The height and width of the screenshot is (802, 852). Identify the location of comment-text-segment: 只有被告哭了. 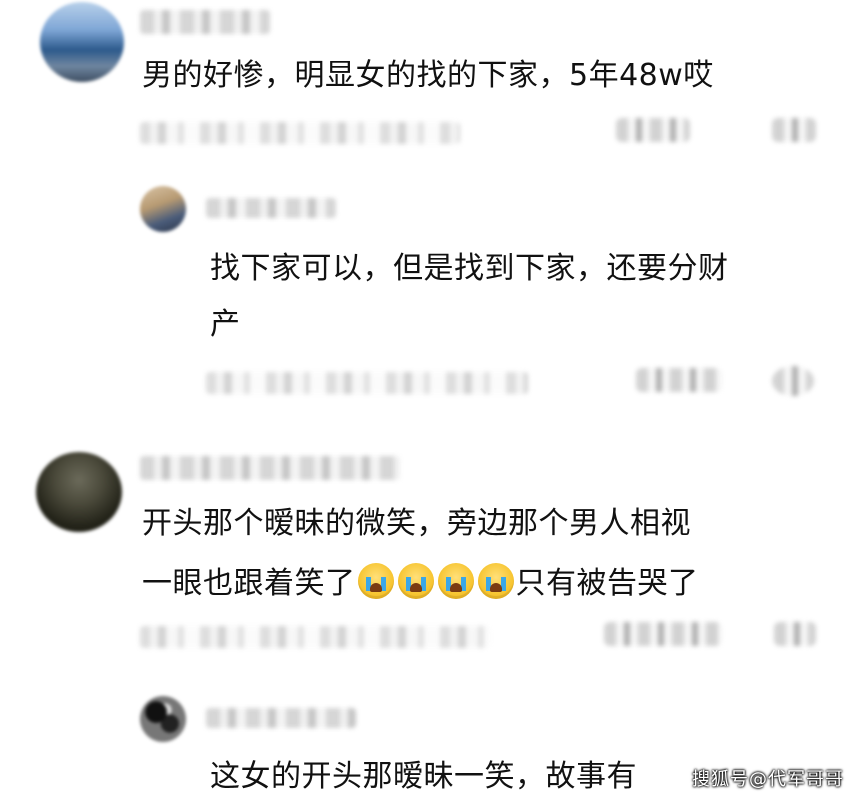
(607, 583).